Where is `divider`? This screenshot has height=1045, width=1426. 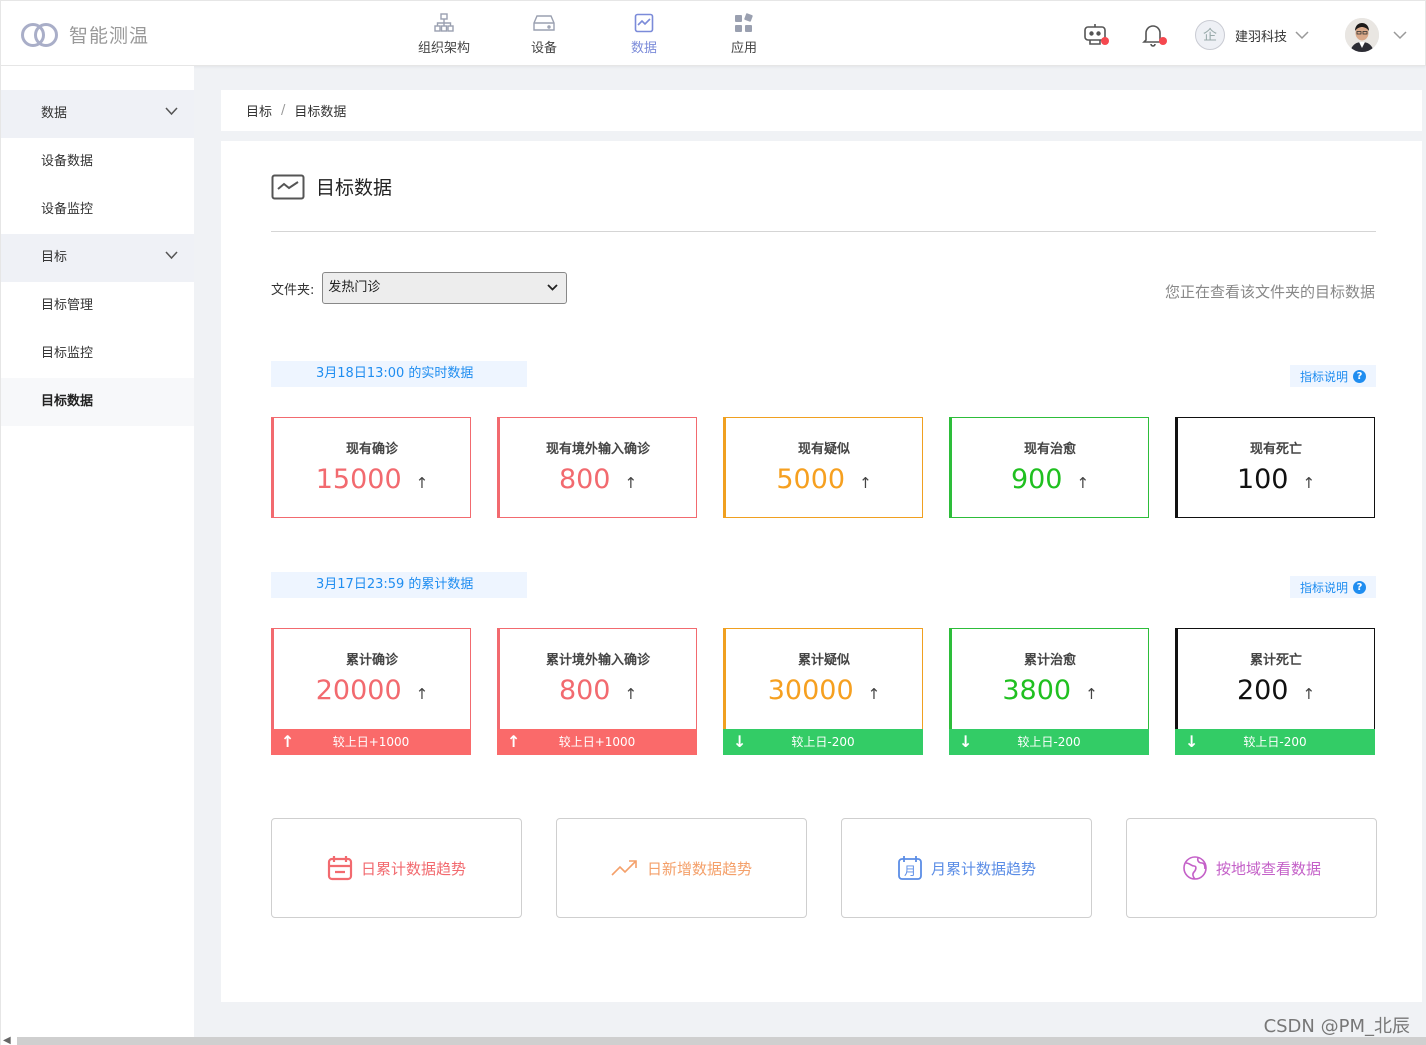
divider is located at coordinates (823, 231).